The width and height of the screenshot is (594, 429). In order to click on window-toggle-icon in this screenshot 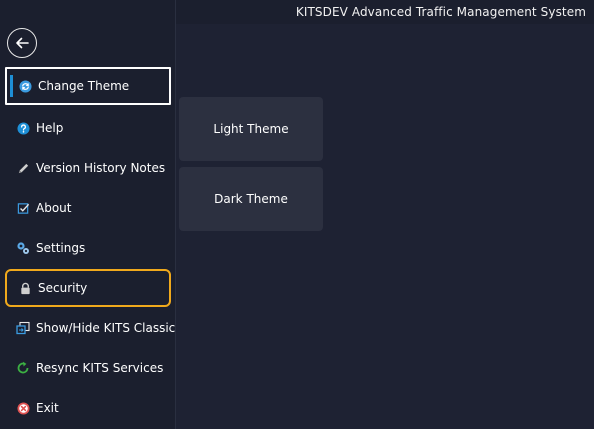, I will do `click(23, 328)`.